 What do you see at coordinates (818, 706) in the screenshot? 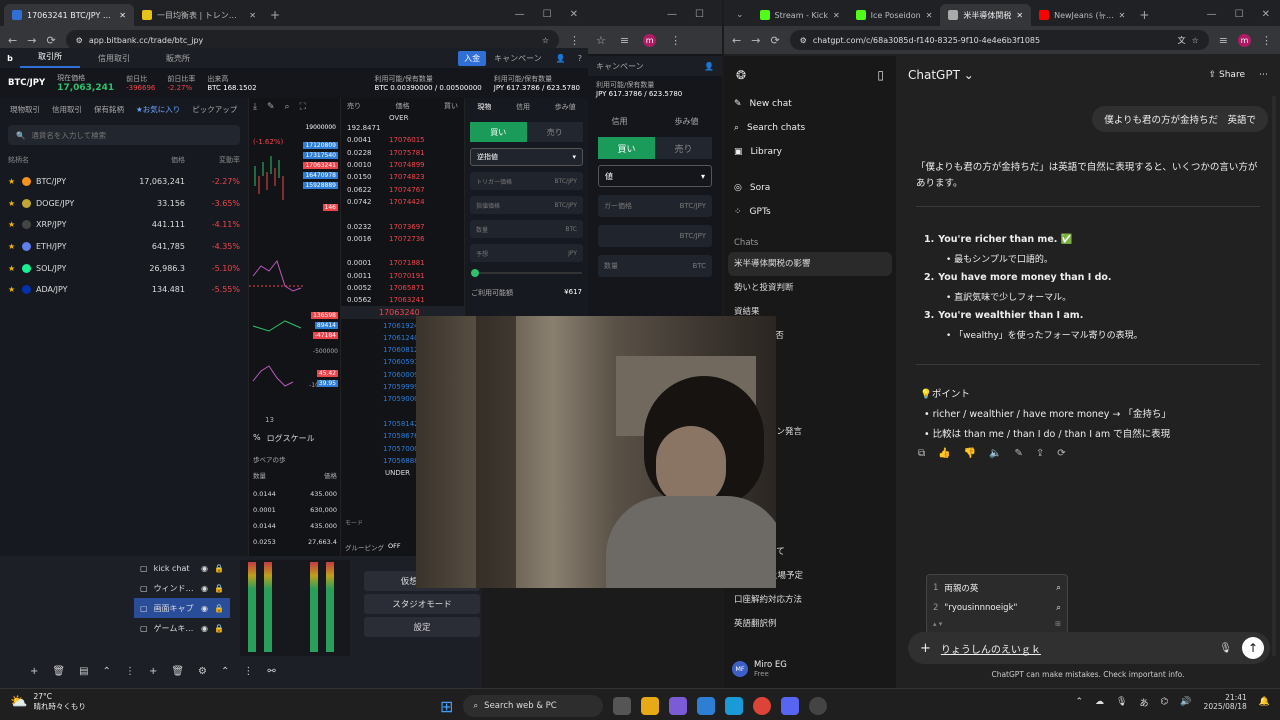
I see `obs-icon` at bounding box center [818, 706].